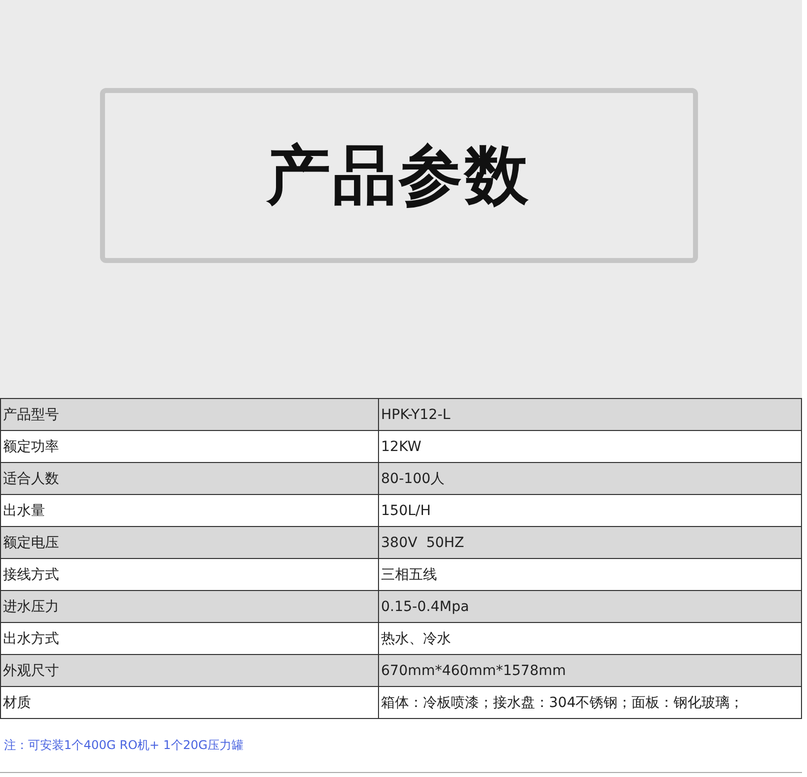 The width and height of the screenshot is (807, 777). I want to click on table-cell: HPK-Y12-L, so click(590, 414).